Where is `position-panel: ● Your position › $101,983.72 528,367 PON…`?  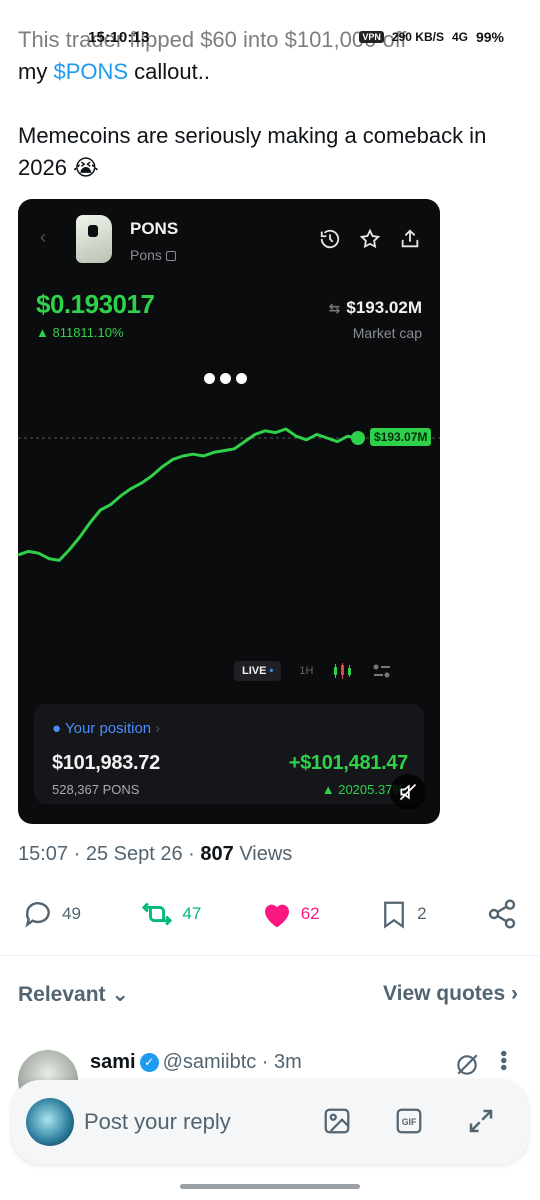 position-panel: ● Your position › $101,983.72 528,367 PON… is located at coordinates (229, 754).